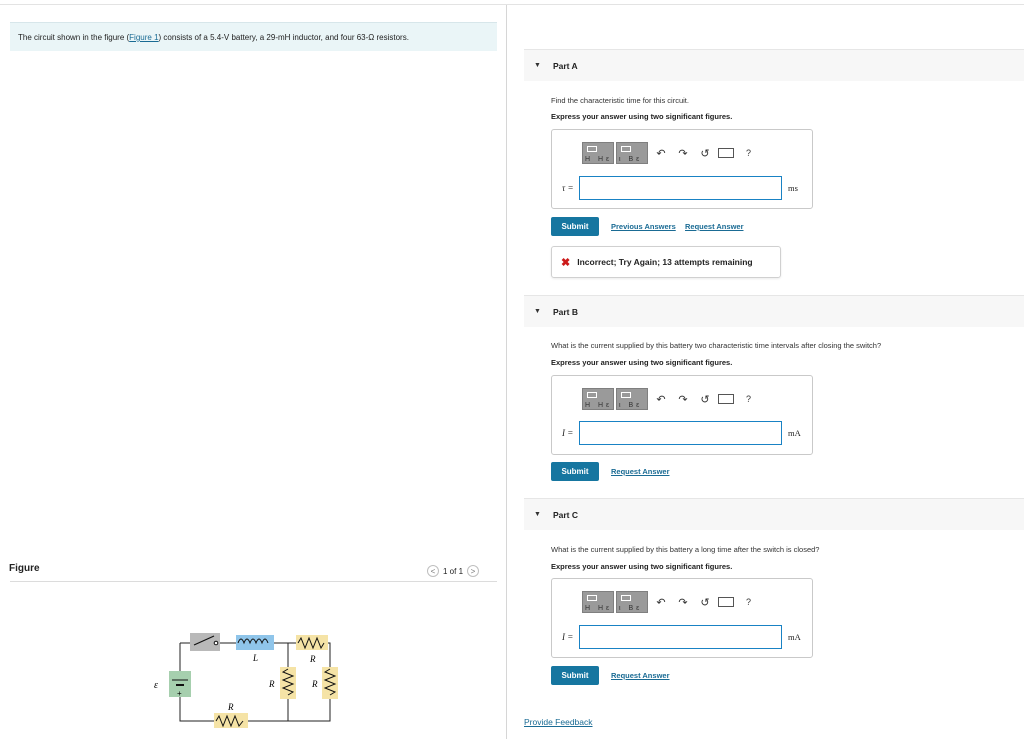 Image resolution: width=1024 pixels, height=739 pixels. I want to click on part-a-submit-button: Submit, so click(575, 226).